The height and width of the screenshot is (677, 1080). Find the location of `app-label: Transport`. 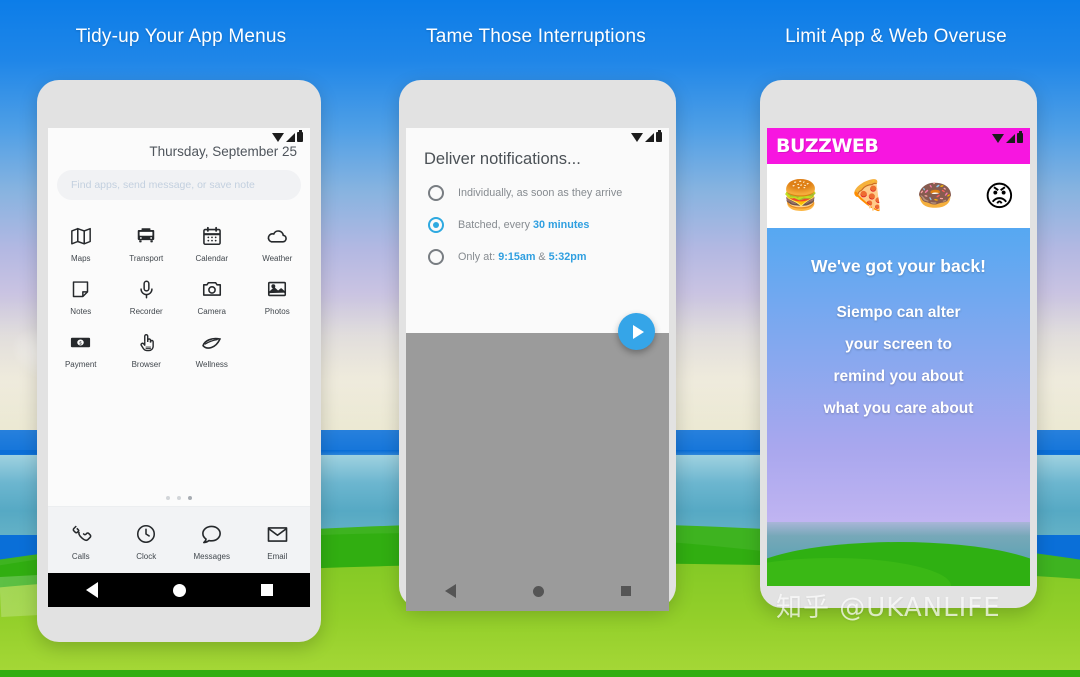

app-label: Transport is located at coordinates (146, 258).